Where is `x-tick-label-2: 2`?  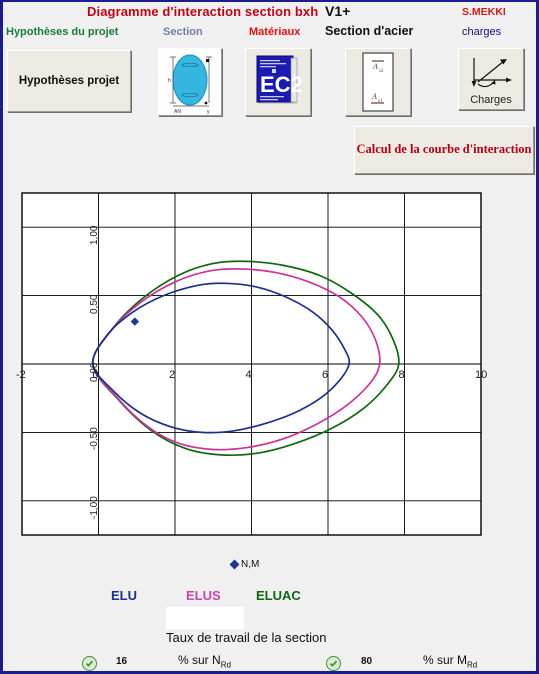
x-tick-label-2: 2 is located at coordinates (172, 375).